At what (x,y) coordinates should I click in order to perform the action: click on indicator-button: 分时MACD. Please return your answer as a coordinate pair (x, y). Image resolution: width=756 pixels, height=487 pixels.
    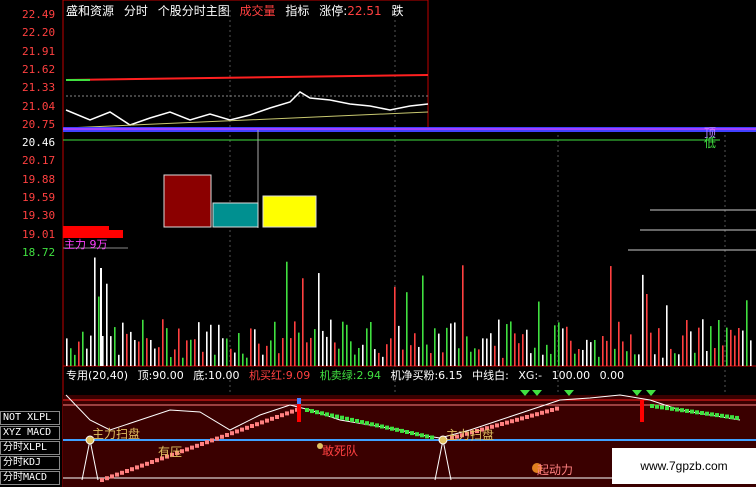
    Looking at the image, I should click on (30, 478).